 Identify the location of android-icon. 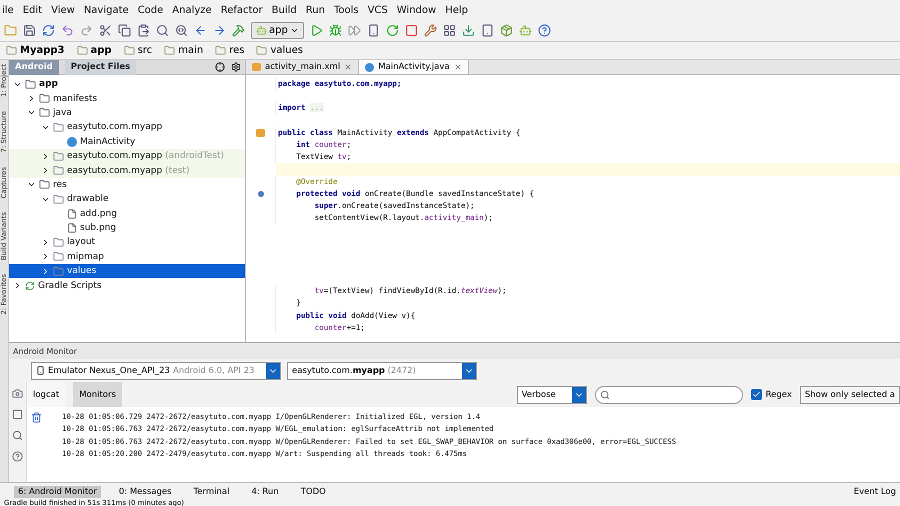
(261, 30).